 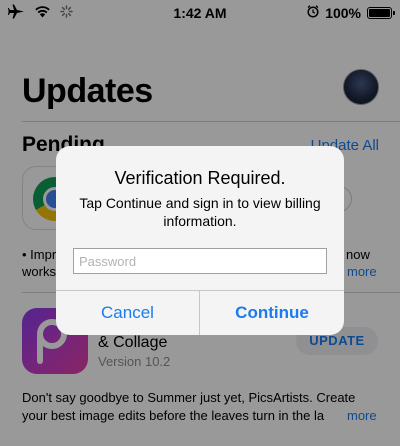 What do you see at coordinates (200, 178) in the screenshot?
I see `alert-title: Verification Required.` at bounding box center [200, 178].